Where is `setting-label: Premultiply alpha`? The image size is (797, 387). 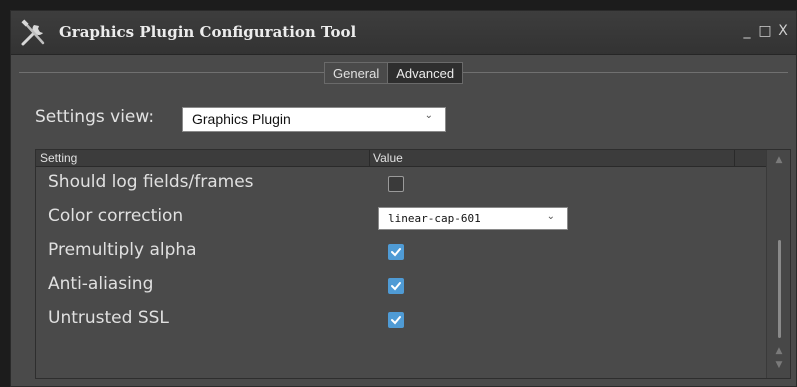
setting-label: Premultiply alpha is located at coordinates (122, 250).